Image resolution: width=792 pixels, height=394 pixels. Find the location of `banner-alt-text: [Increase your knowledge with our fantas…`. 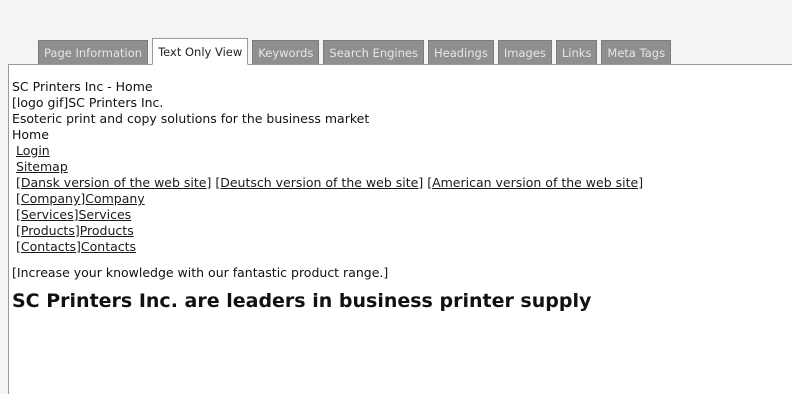

banner-alt-text: [Increase your knowledge with our fantas… is located at coordinates (200, 272).